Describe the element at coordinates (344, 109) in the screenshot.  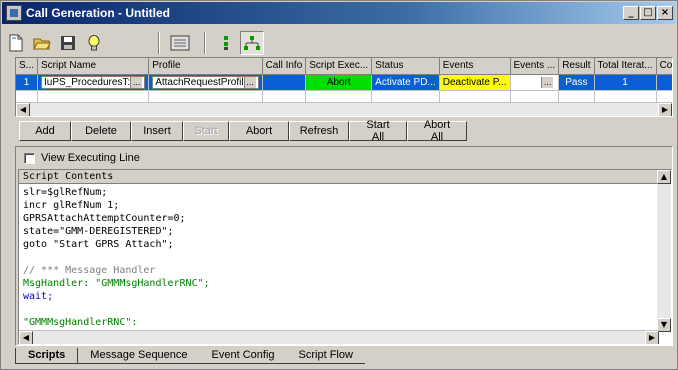
I see `grid-horizontal-scrollbar: ◀ ▶` at that location.